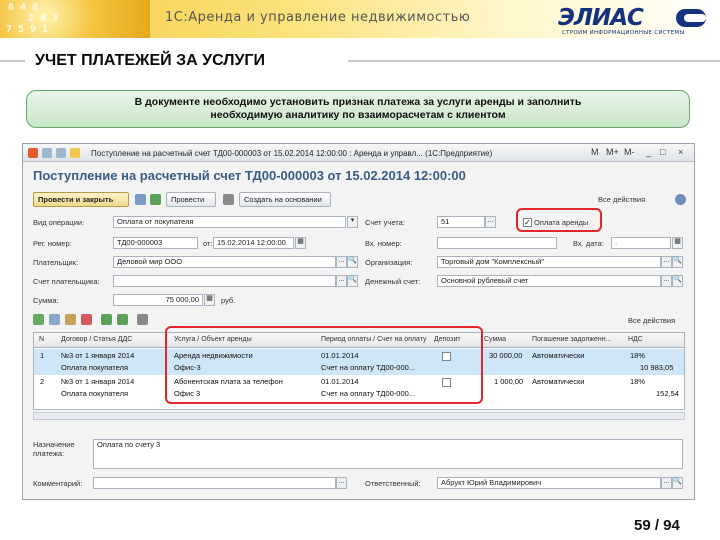 This screenshot has height=540, width=720. I want to click on minimize-button: _, so click(648, 152).